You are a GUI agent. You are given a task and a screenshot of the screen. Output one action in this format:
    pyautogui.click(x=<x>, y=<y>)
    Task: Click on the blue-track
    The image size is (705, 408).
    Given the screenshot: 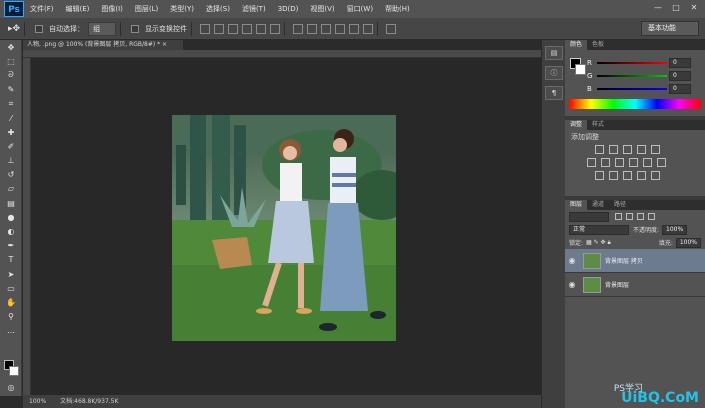 What is the action you would take?
    pyautogui.click(x=632, y=88)
    